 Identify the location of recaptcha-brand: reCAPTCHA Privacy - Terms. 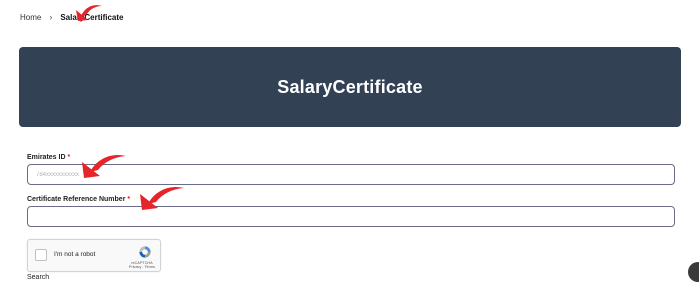
(142, 265).